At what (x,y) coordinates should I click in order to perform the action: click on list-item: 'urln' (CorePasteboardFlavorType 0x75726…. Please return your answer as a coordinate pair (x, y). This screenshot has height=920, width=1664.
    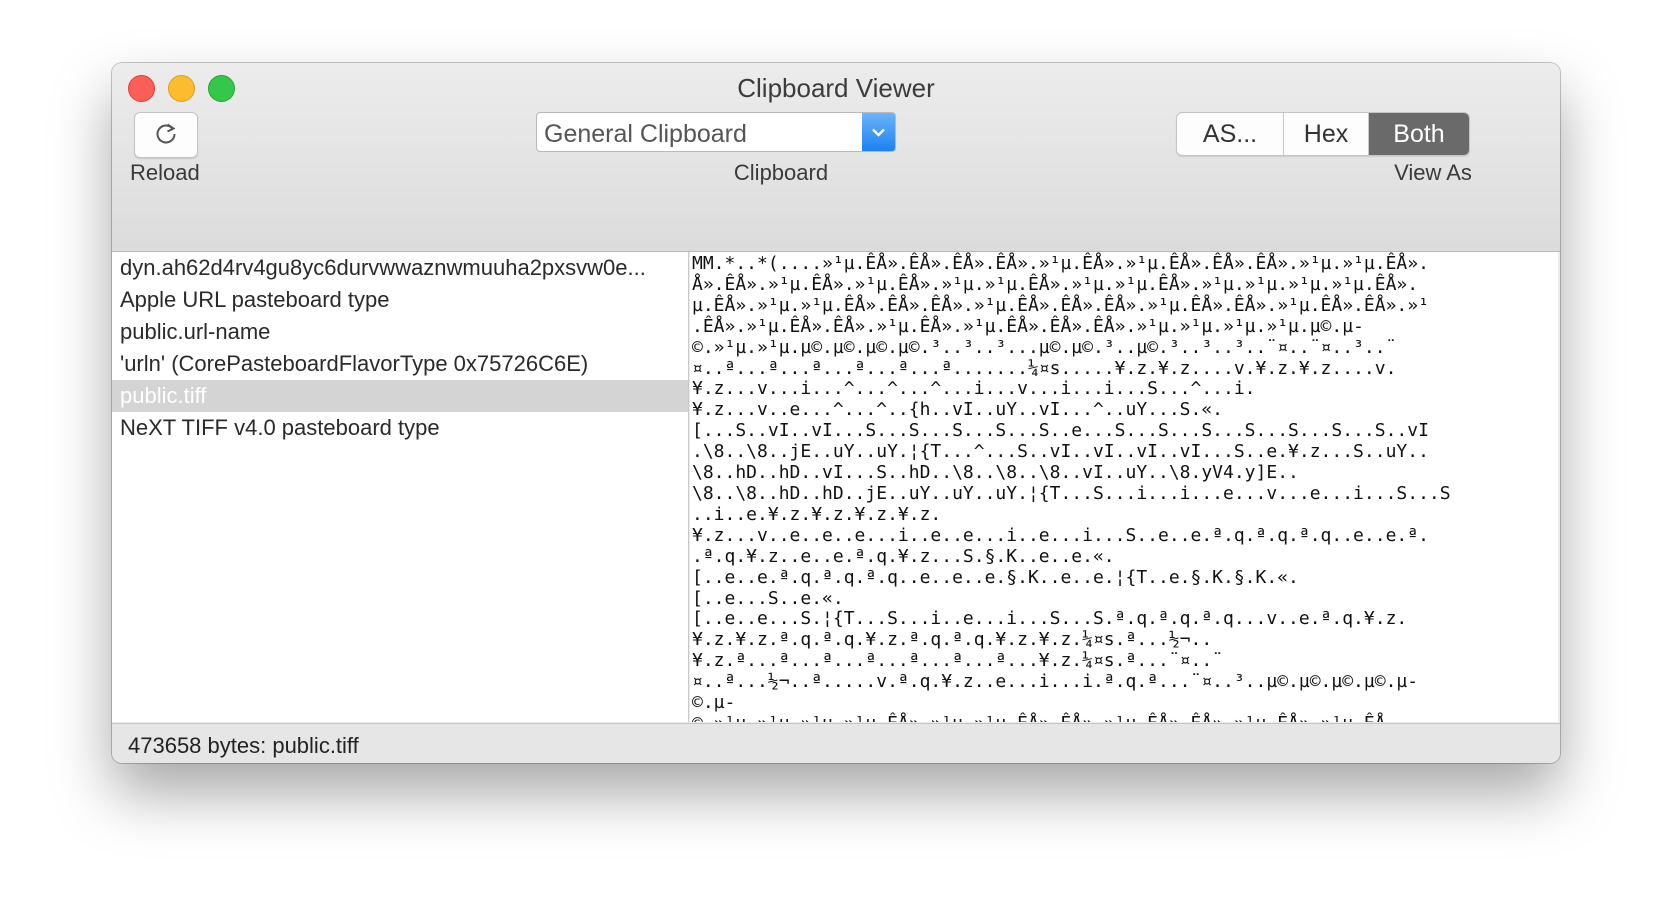
    Looking at the image, I should click on (386, 364).